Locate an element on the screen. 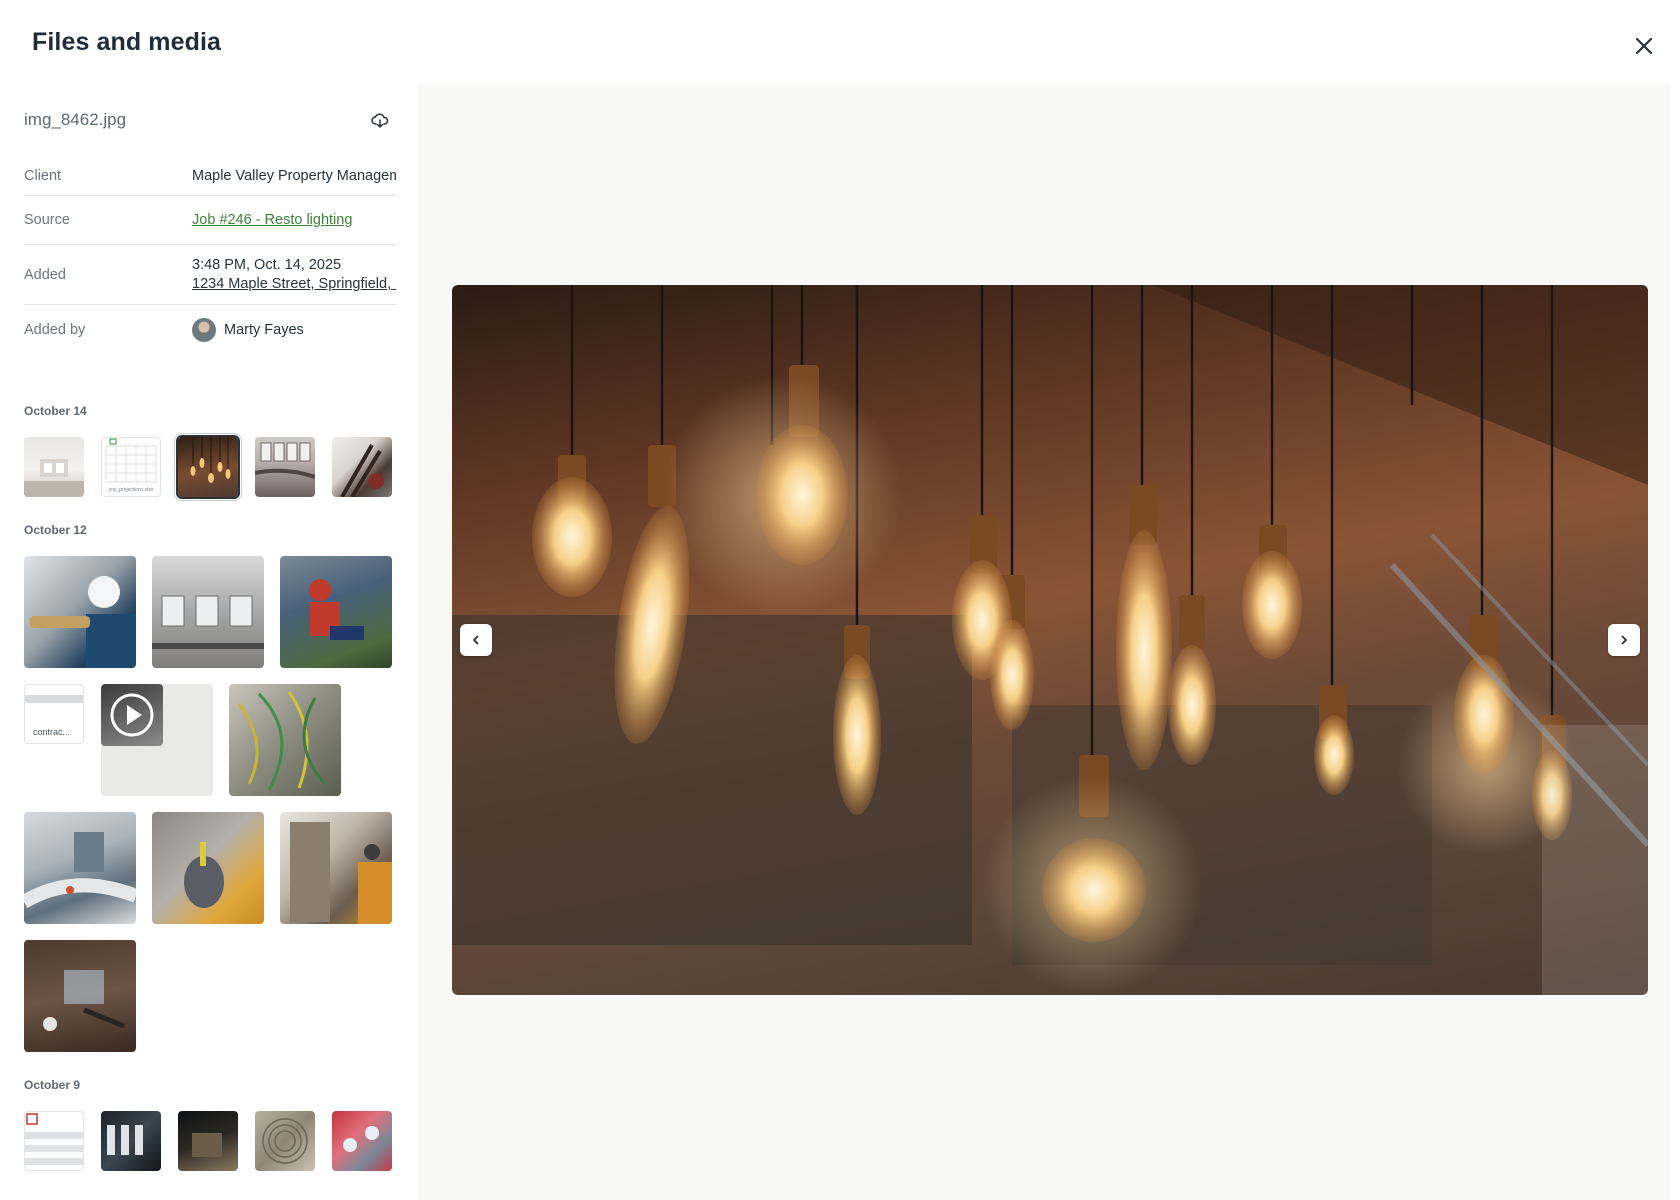 Image resolution: width=1680 pixels, height=1200 pixels. meta-row-source: Source Job #246 - Resto lighting is located at coordinates (210, 220).